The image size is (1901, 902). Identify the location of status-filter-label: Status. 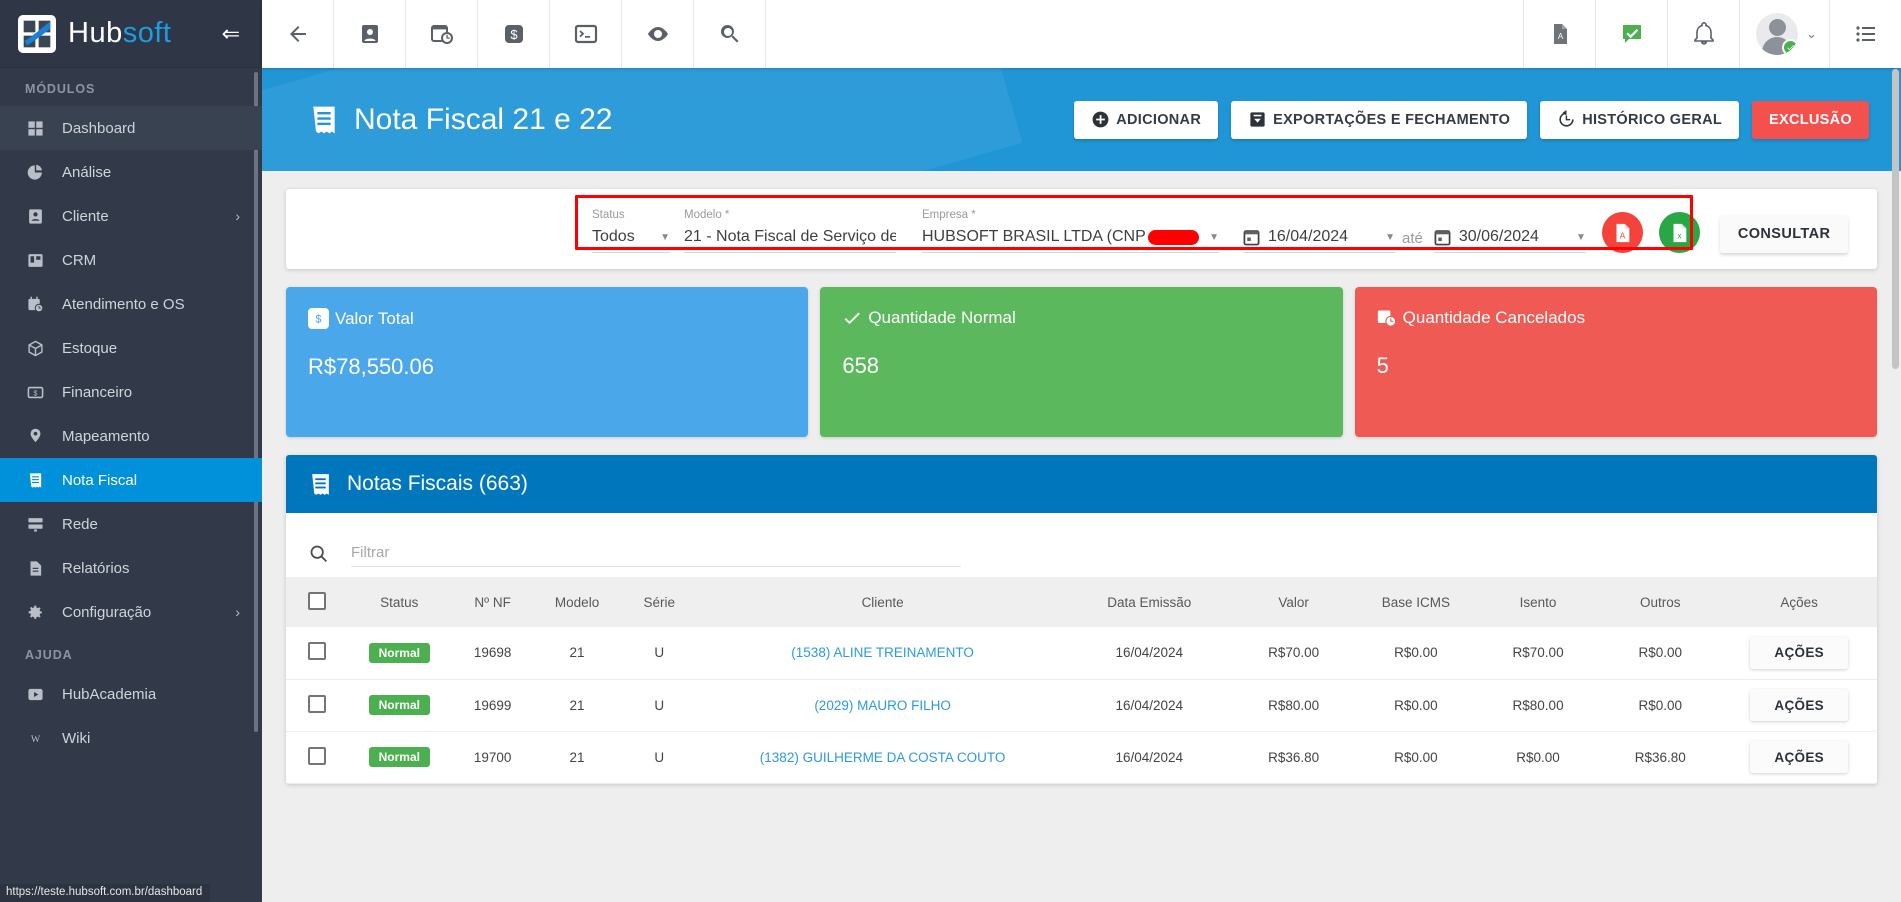
(608, 215).